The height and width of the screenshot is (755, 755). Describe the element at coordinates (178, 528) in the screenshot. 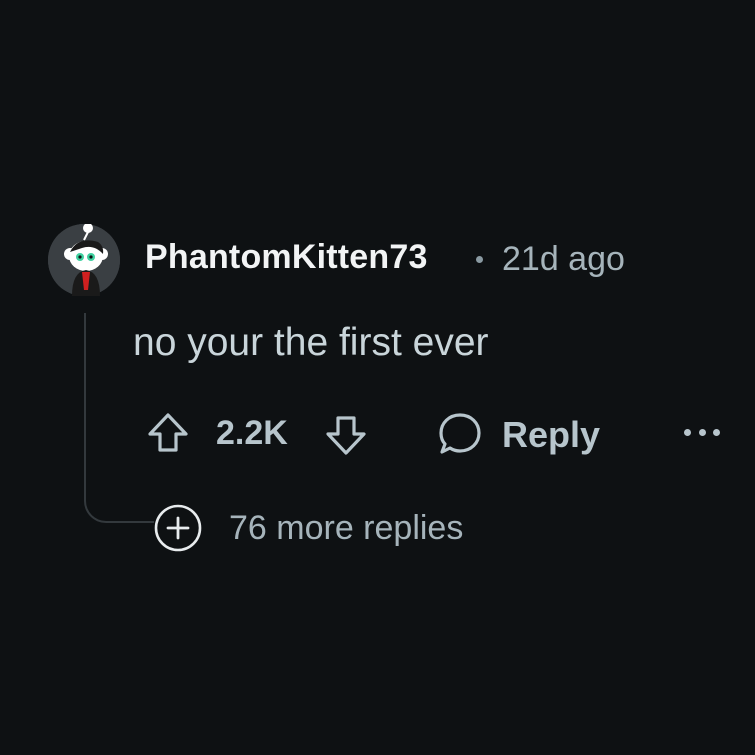

I see `plus-circle-icon` at that location.